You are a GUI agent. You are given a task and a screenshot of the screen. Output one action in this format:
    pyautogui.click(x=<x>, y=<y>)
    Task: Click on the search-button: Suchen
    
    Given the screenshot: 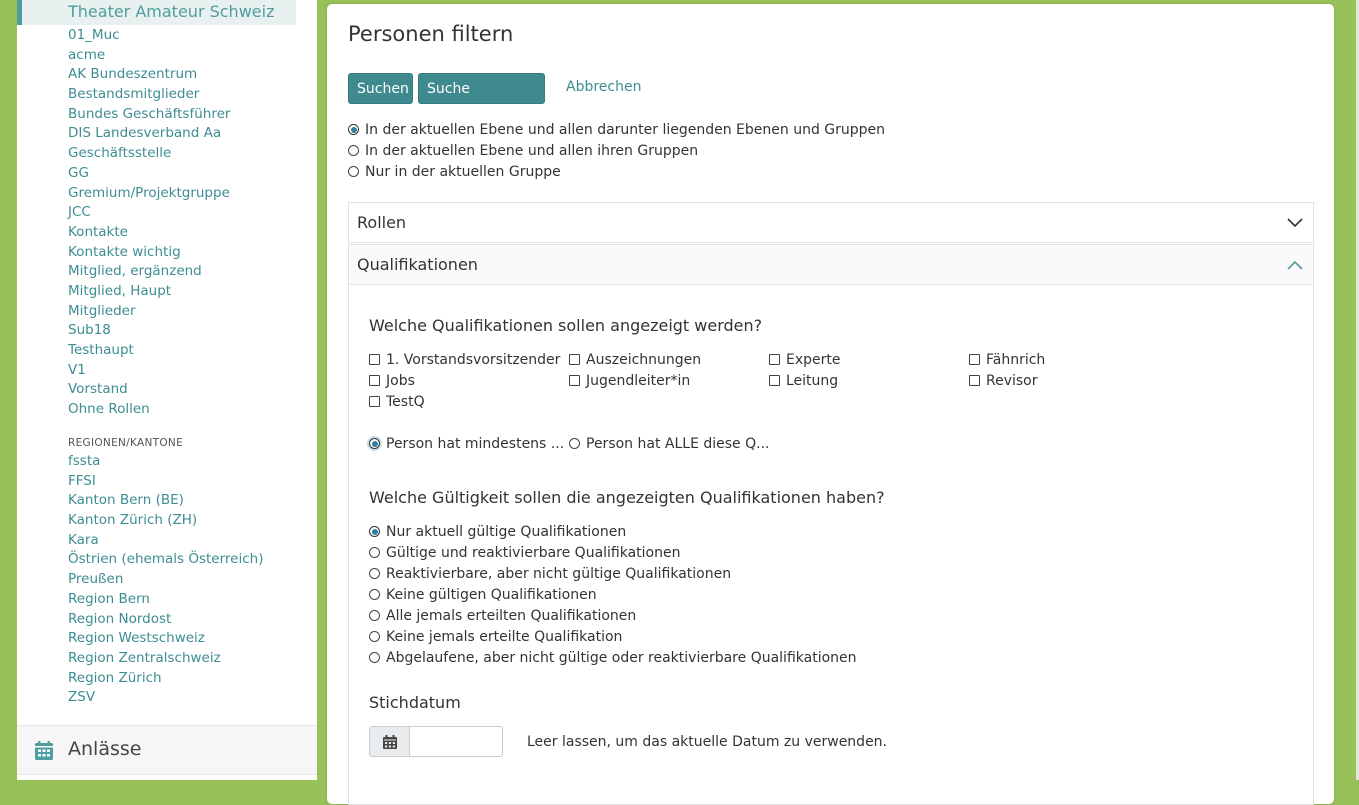 What is the action you would take?
    pyautogui.click(x=380, y=88)
    